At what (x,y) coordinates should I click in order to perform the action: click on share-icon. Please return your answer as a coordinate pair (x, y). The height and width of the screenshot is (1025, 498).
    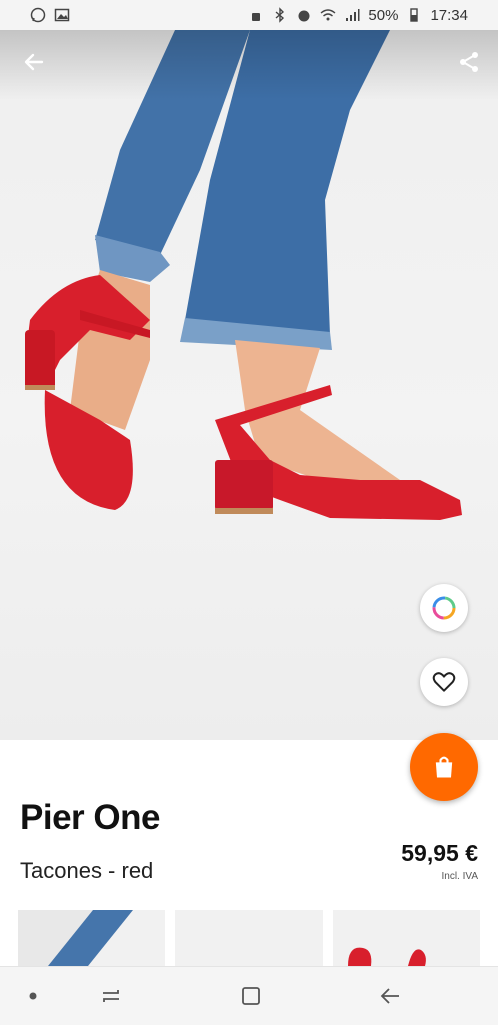
    Looking at the image, I should click on (469, 62).